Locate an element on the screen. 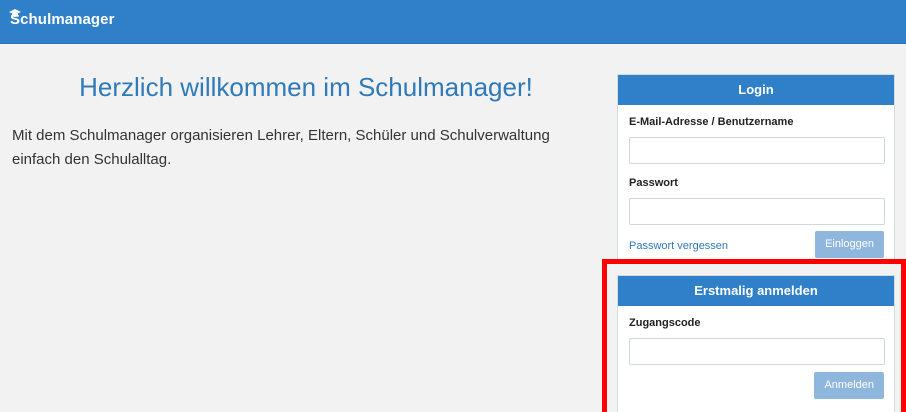 Image resolution: width=906 pixels, height=412 pixels. login-card-title: Login is located at coordinates (756, 90).